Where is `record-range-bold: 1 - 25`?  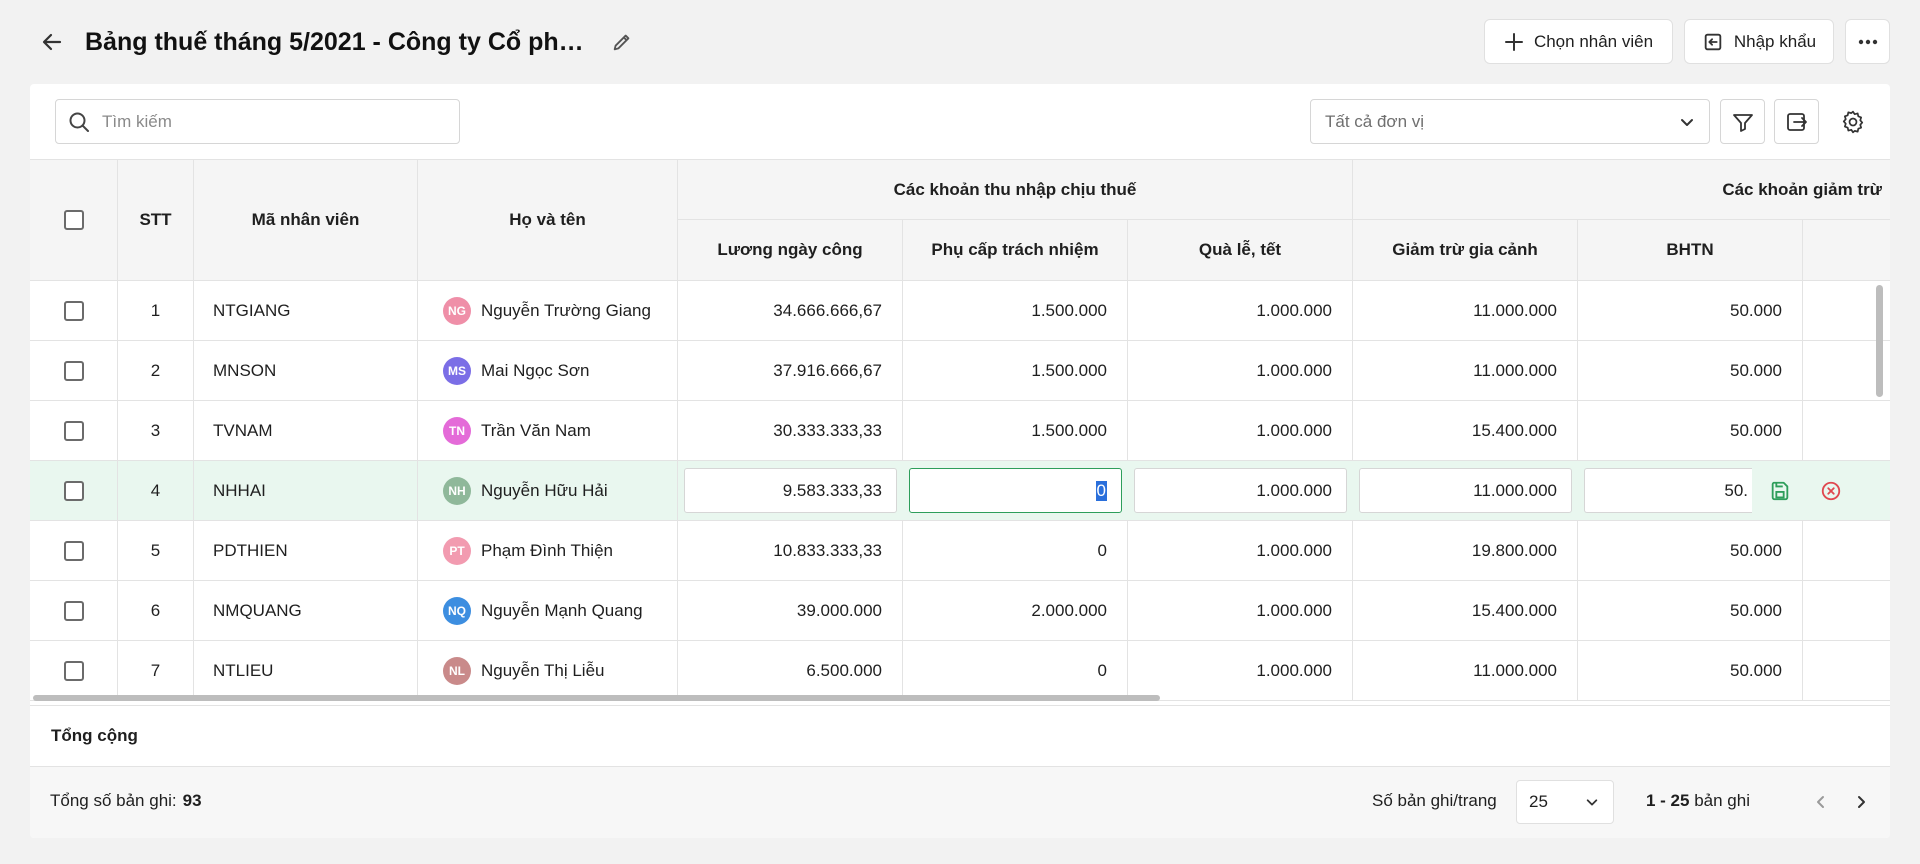 record-range-bold: 1 - 25 is located at coordinates (1668, 800).